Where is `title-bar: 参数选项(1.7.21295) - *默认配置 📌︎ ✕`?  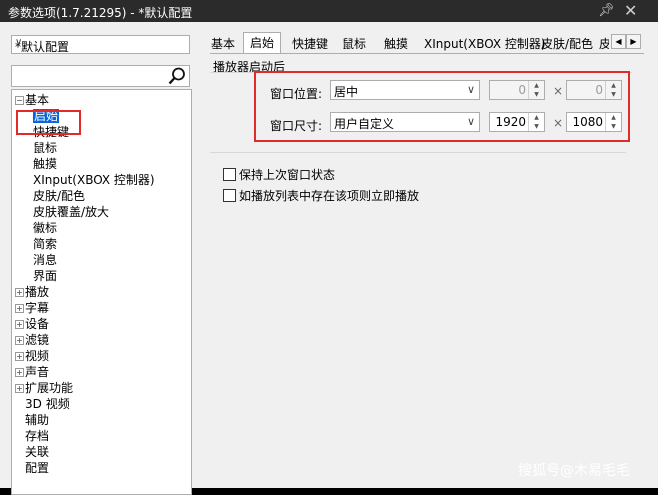 title-bar: 参数选项(1.7.21295) - *默认配置 📌︎ ✕ is located at coordinates (329, 11).